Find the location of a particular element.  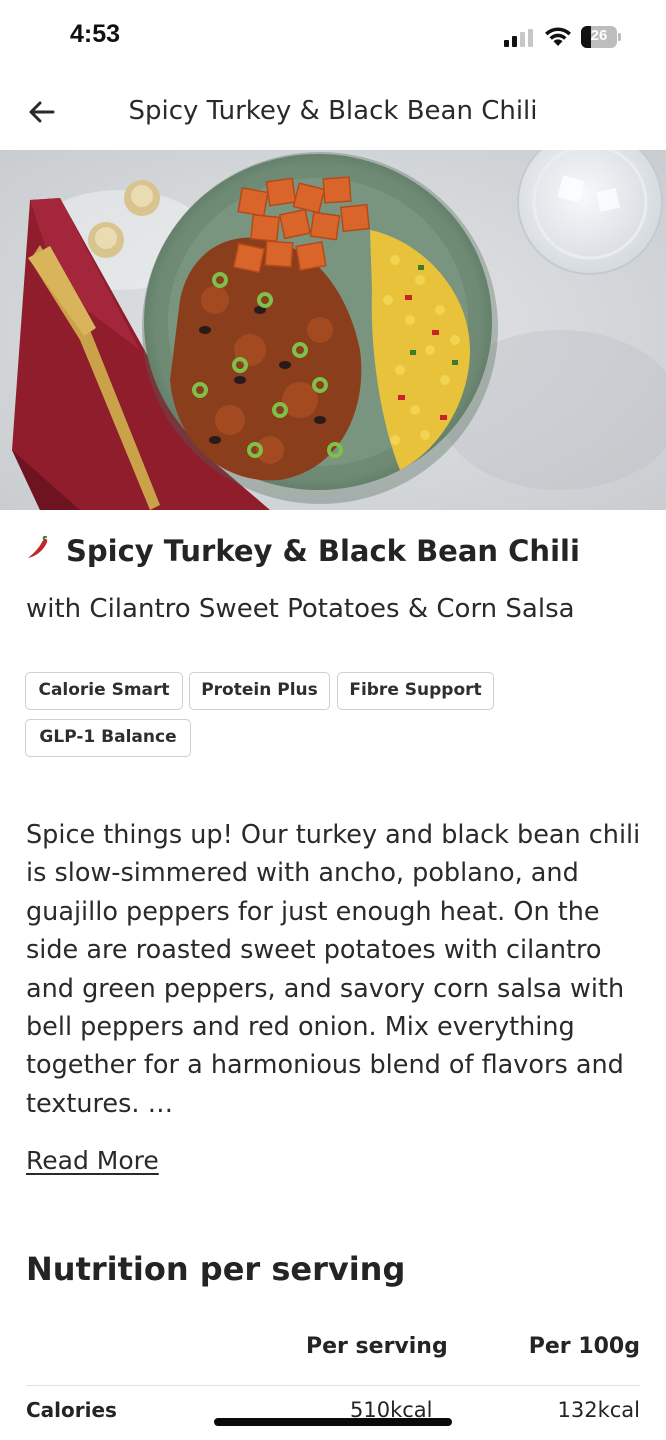

tag-fibre-support: Fibre Support is located at coordinates (415, 691).